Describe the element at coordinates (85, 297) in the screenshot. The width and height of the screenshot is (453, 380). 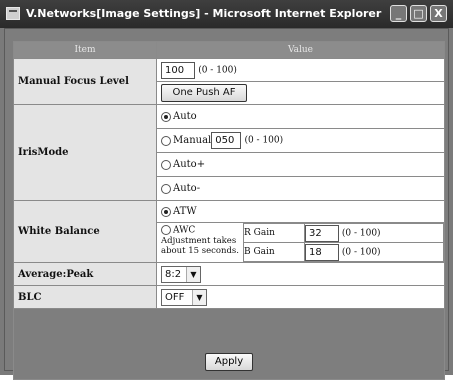
I see `blc-label: BLC` at that location.